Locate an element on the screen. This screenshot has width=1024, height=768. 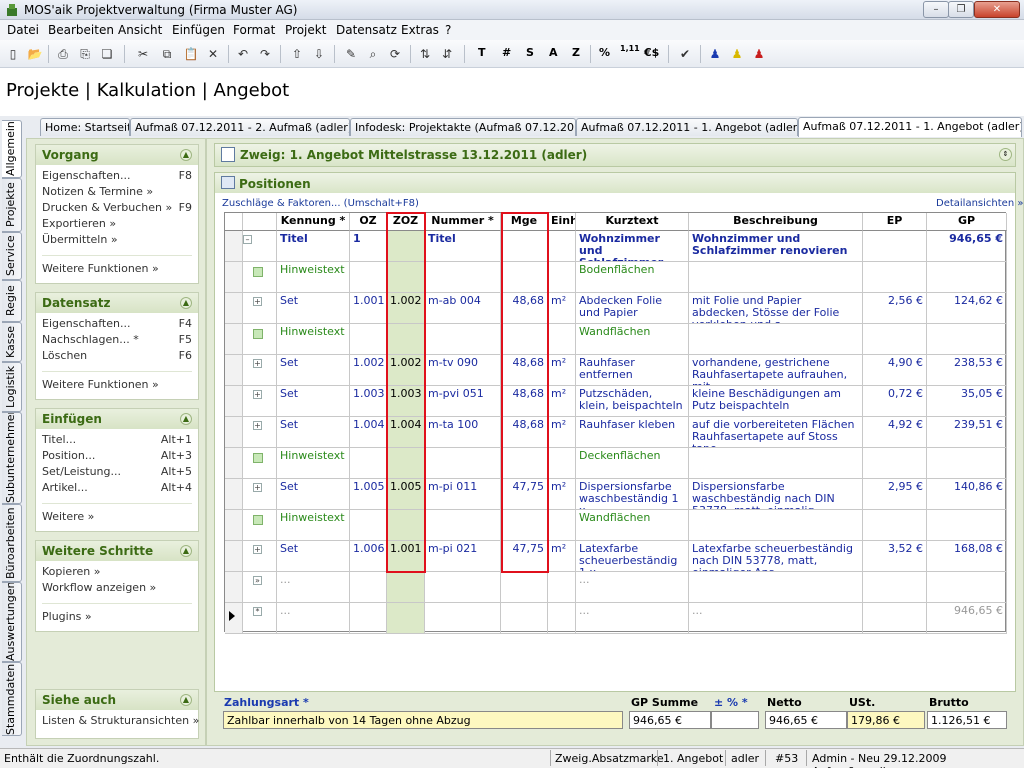
pct-field is located at coordinates (735, 720).